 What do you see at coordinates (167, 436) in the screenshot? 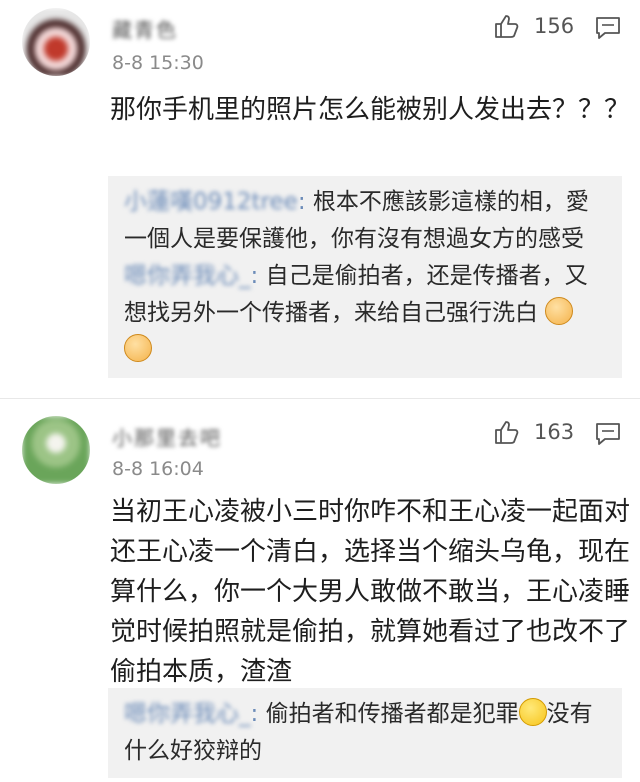
I see `username: 小那里去吧` at bounding box center [167, 436].